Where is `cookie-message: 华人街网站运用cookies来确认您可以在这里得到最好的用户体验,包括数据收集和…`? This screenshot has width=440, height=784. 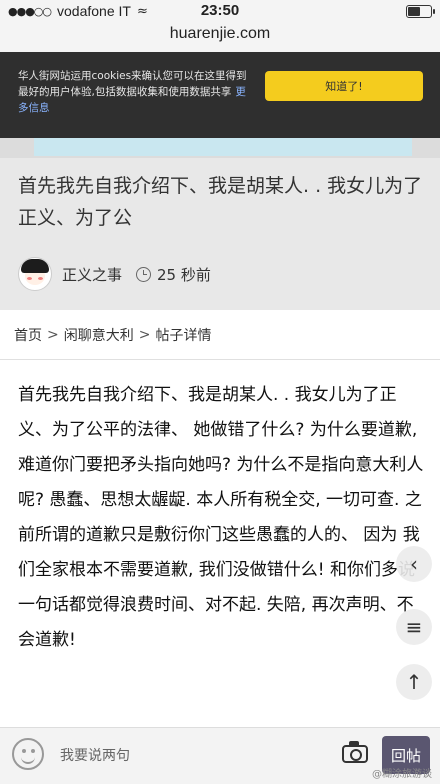 cookie-message: 华人街网站运用cookies来确认您可以在这里得到最好的用户体验,包括数据收集和… is located at coordinates (136, 92).